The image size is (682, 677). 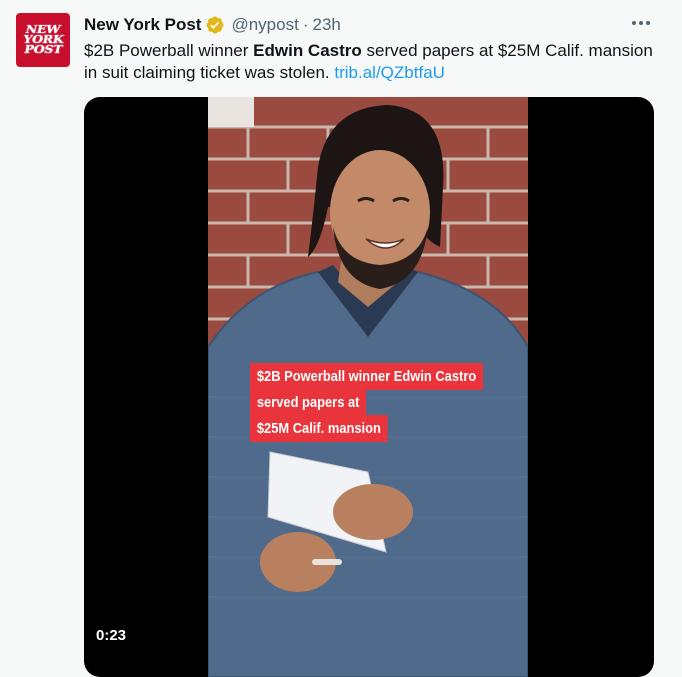 I want to click on avatar-line-3: POST, so click(x=43, y=49).